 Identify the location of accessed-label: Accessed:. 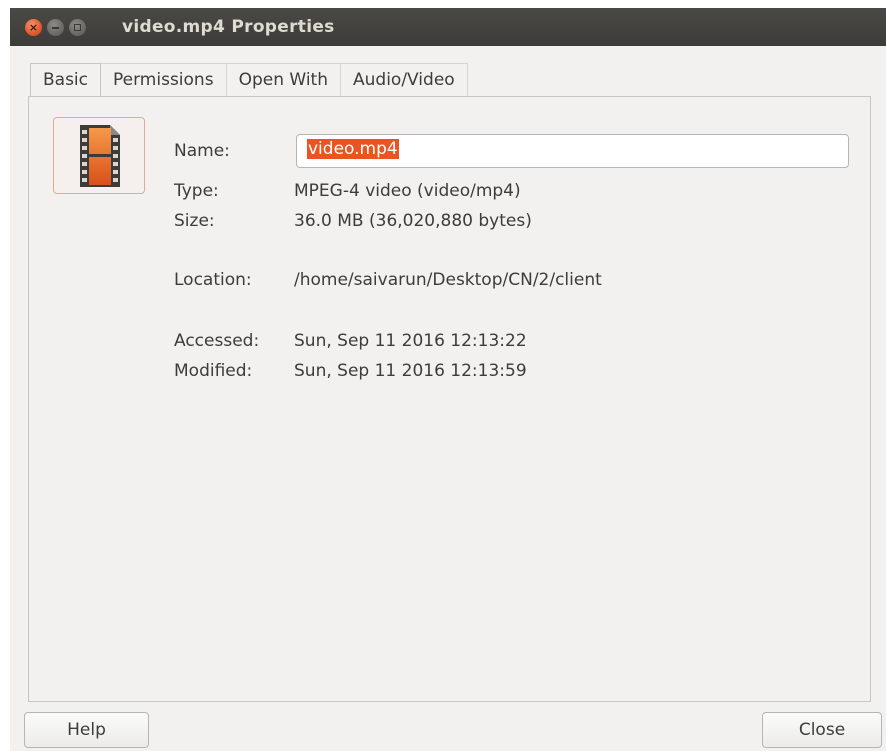
(217, 341).